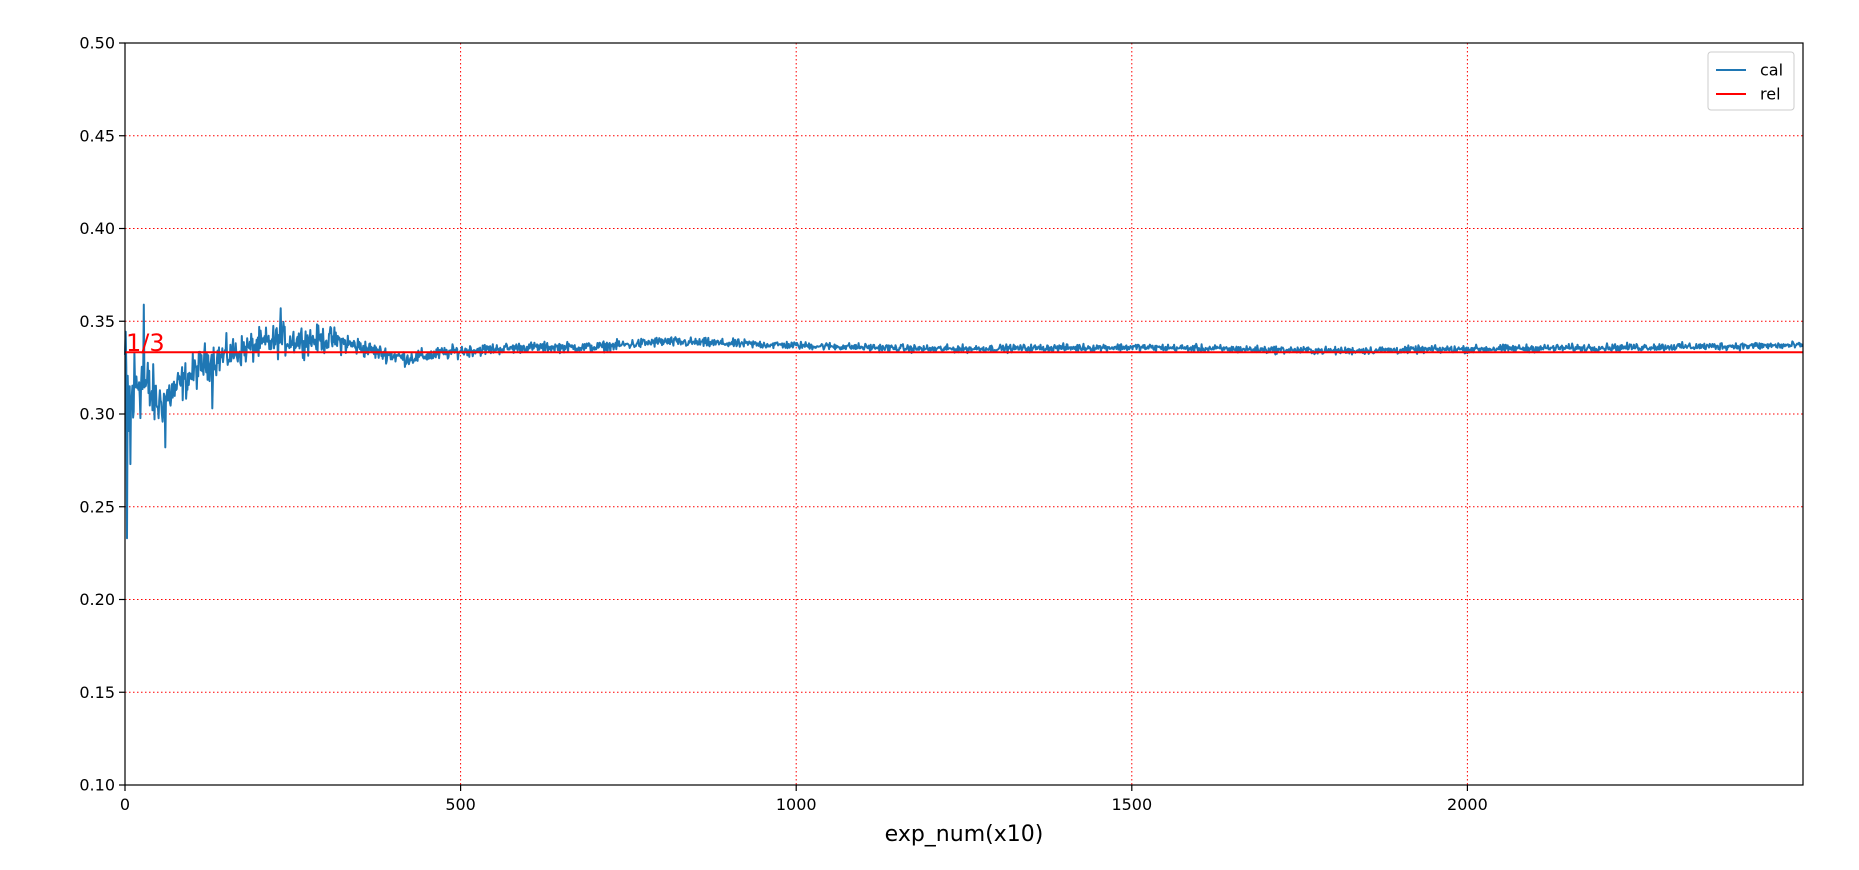 The height and width of the screenshot is (870, 1859). I want to click on y-tick-label: 0.35, so click(97, 321).